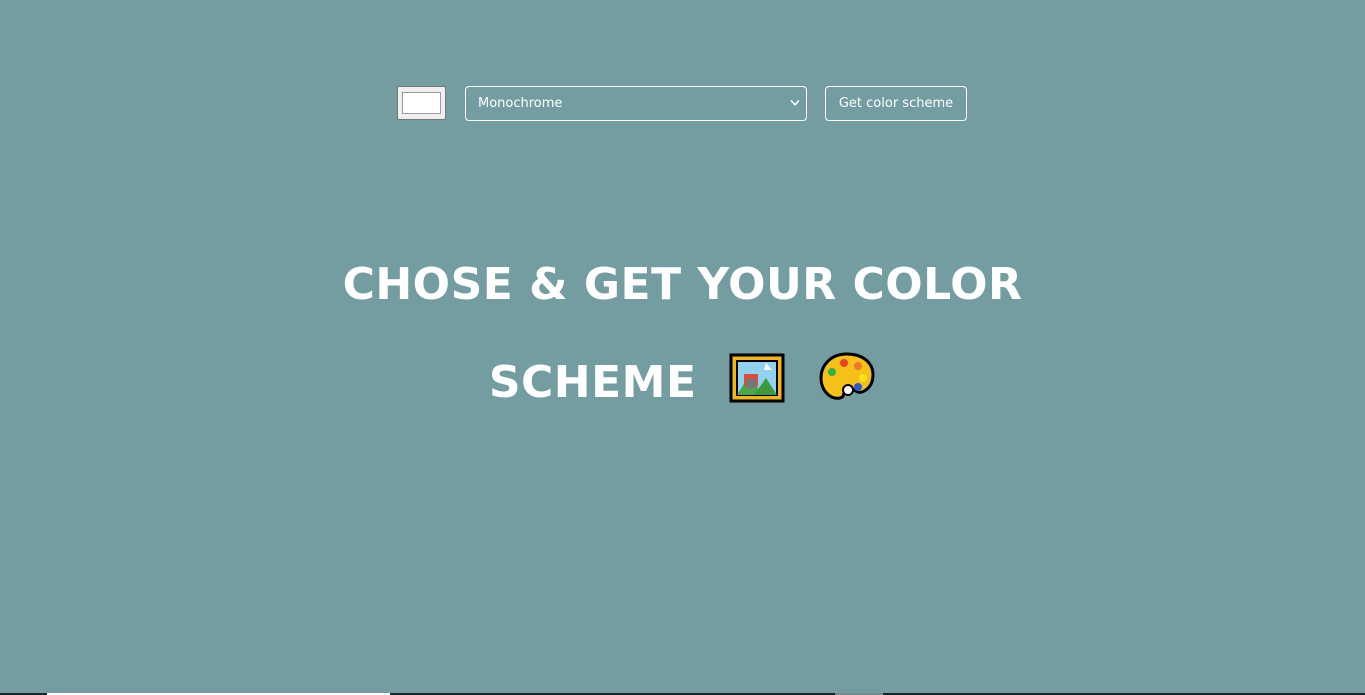 The height and width of the screenshot is (695, 1365). What do you see at coordinates (896, 103) in the screenshot?
I see `get-color-scheme-button: Get color scheme` at bounding box center [896, 103].